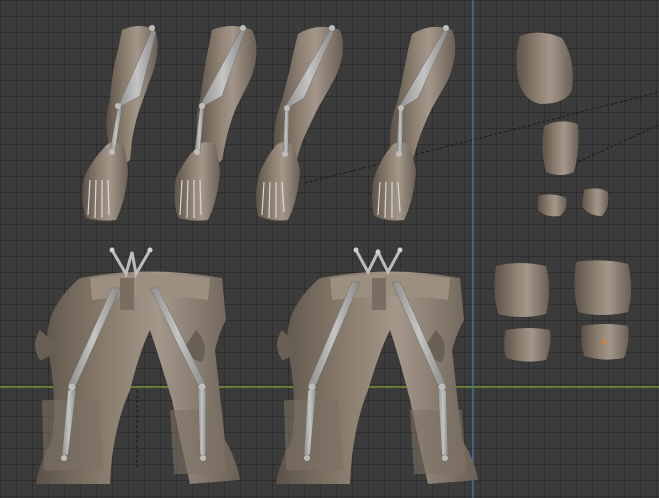  What do you see at coordinates (521, 290) in the screenshot?
I see `knee-pad-upper-left` at bounding box center [521, 290].